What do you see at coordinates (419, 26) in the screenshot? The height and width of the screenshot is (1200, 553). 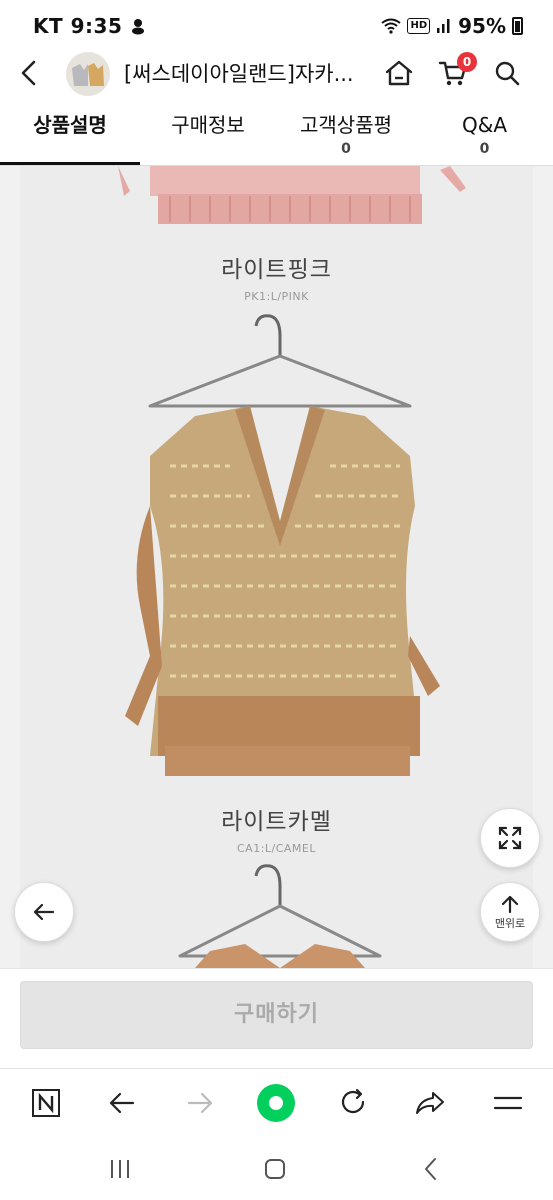 I see `hd-badge: HD` at bounding box center [419, 26].